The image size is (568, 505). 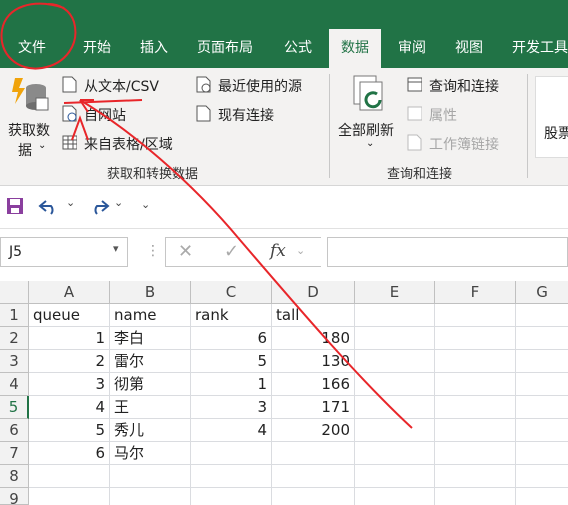 I want to click on from-text-csv-button: 从文本/CSV, so click(x=122, y=85).